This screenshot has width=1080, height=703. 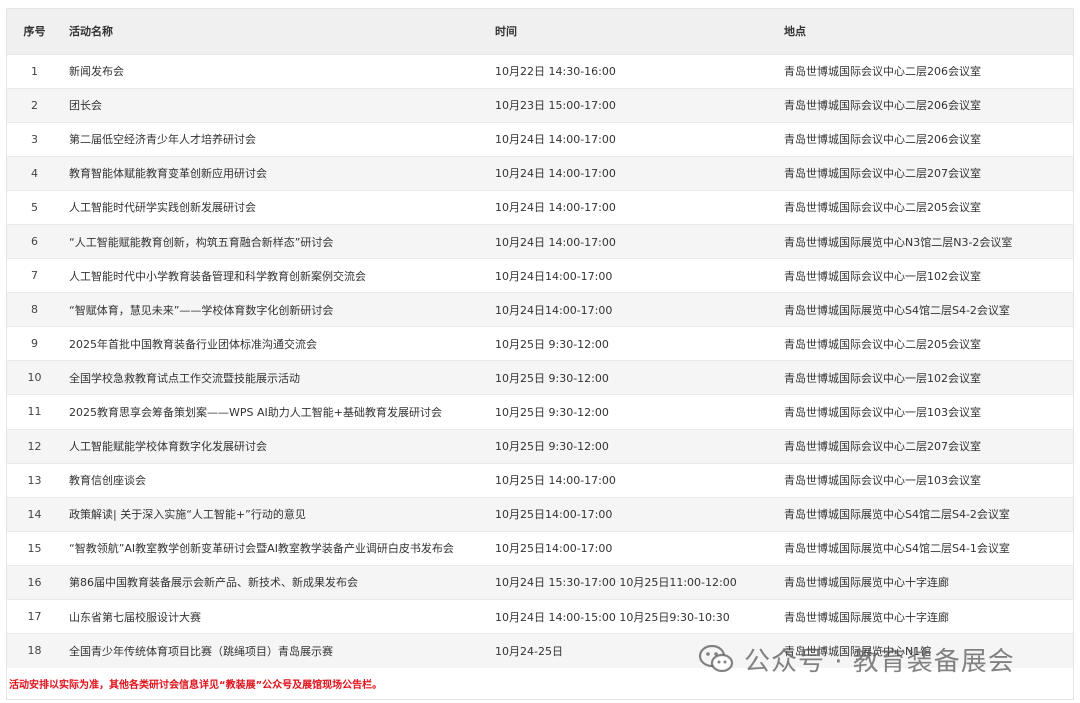 I want to click on cell-no: 3, so click(x=34, y=139).